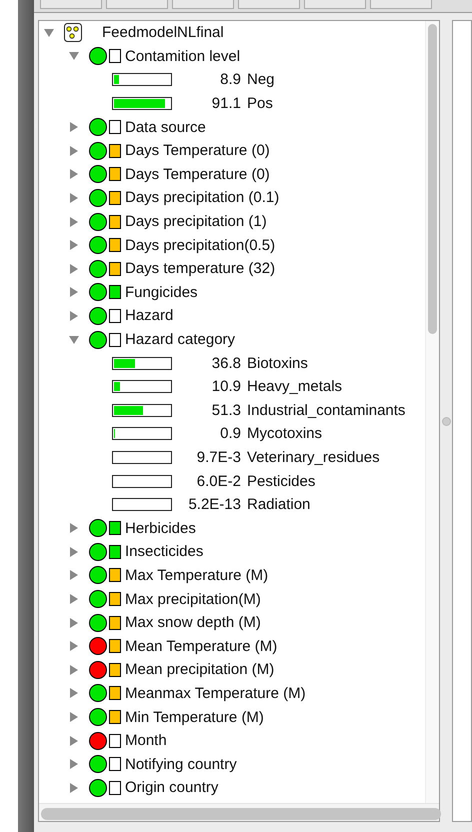 Image resolution: width=472 pixels, height=832 pixels. I want to click on node-label: Fungicides, so click(161, 292).